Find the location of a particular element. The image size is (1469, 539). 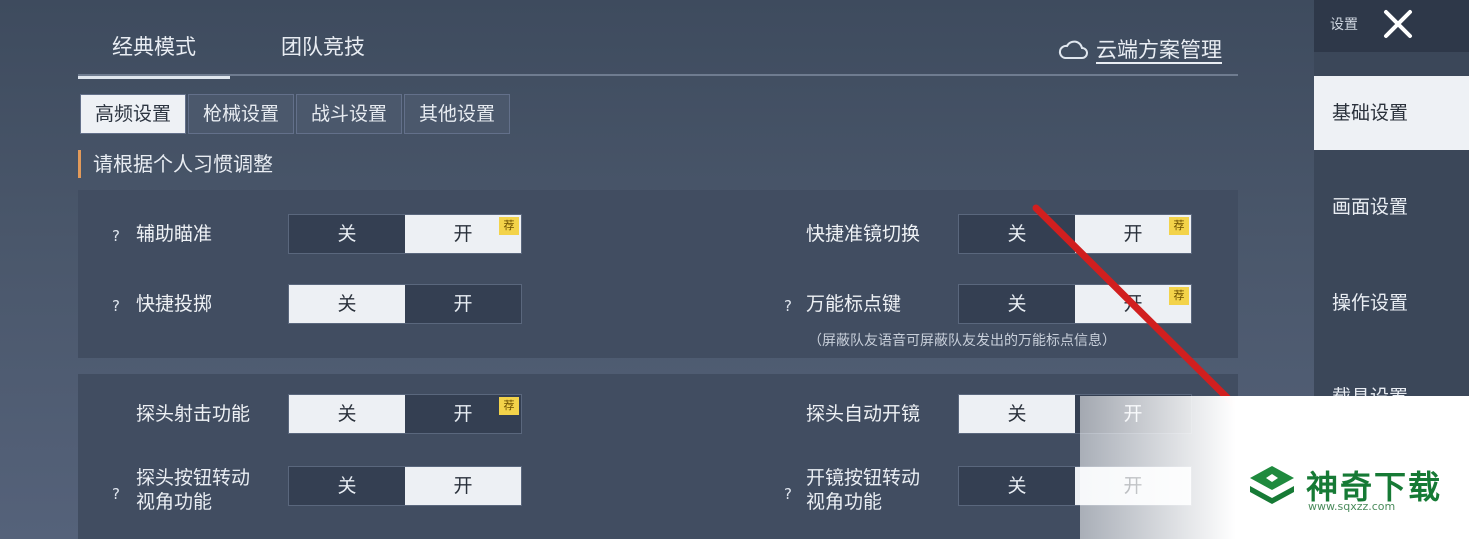

watermark-url: www.sqxzz.com is located at coordinates (1352, 506).